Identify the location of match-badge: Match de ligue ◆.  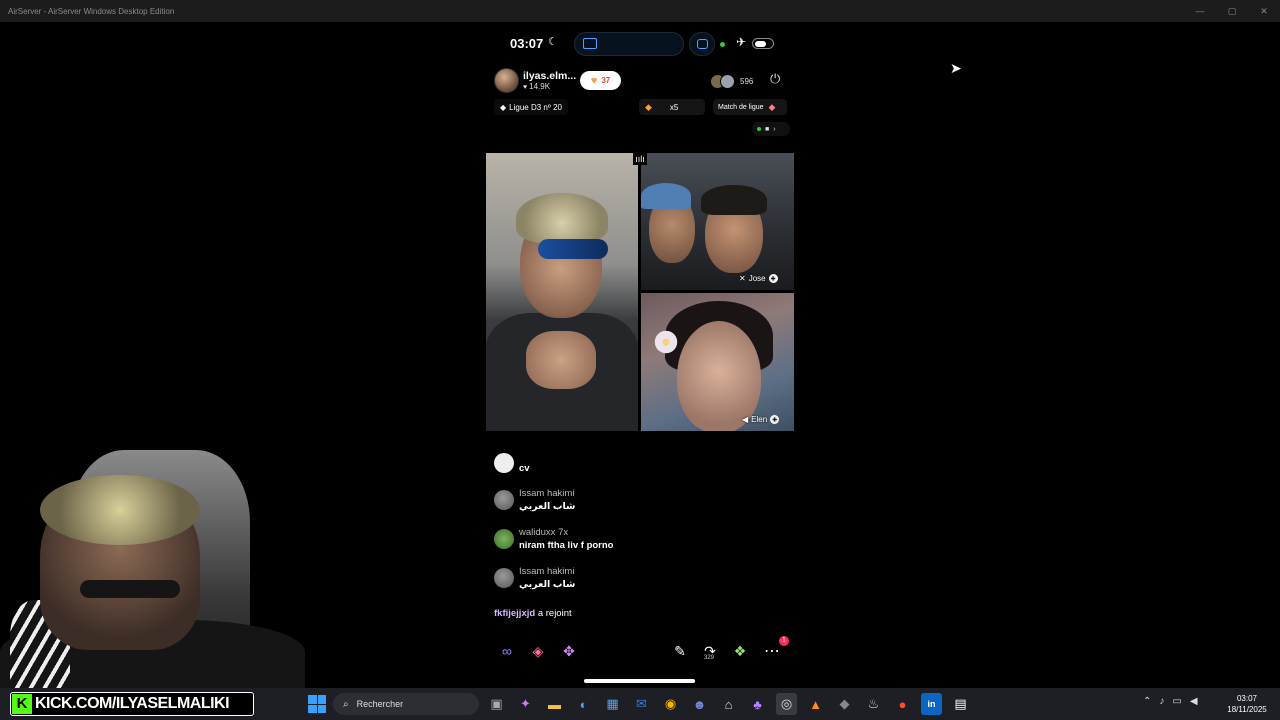
(750, 107).